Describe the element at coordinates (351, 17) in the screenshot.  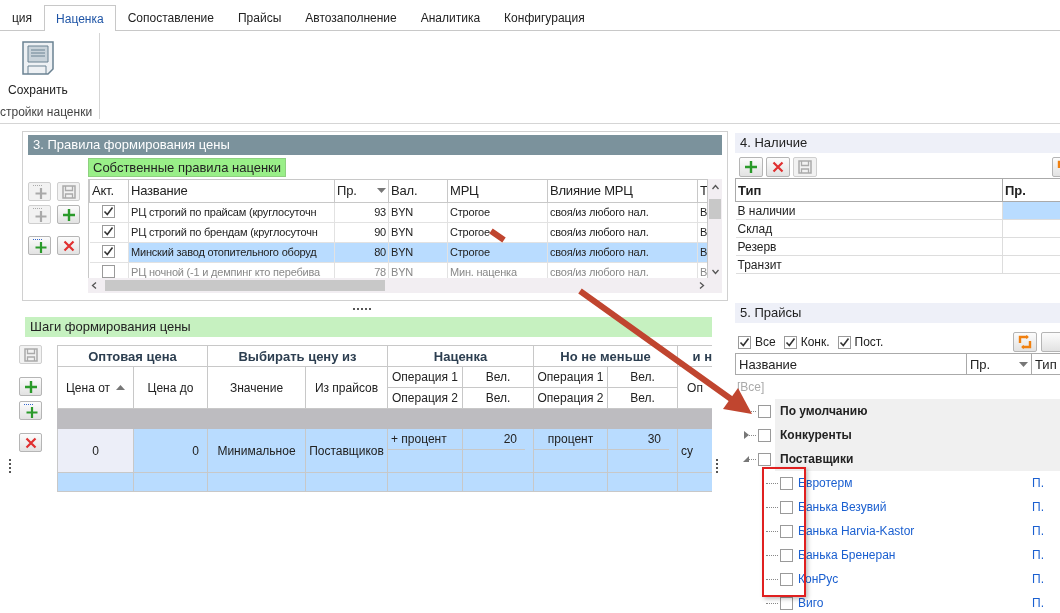
I see `tab: Автозаполнение` at that location.